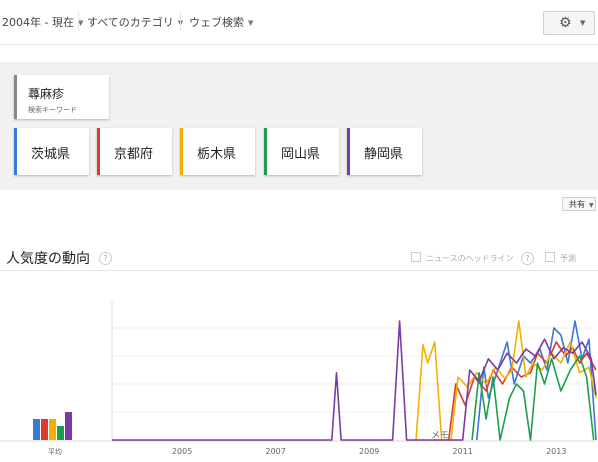  Describe the element at coordinates (216, 22) in the screenshot. I see `search-type-label: ウェブ検索` at that location.